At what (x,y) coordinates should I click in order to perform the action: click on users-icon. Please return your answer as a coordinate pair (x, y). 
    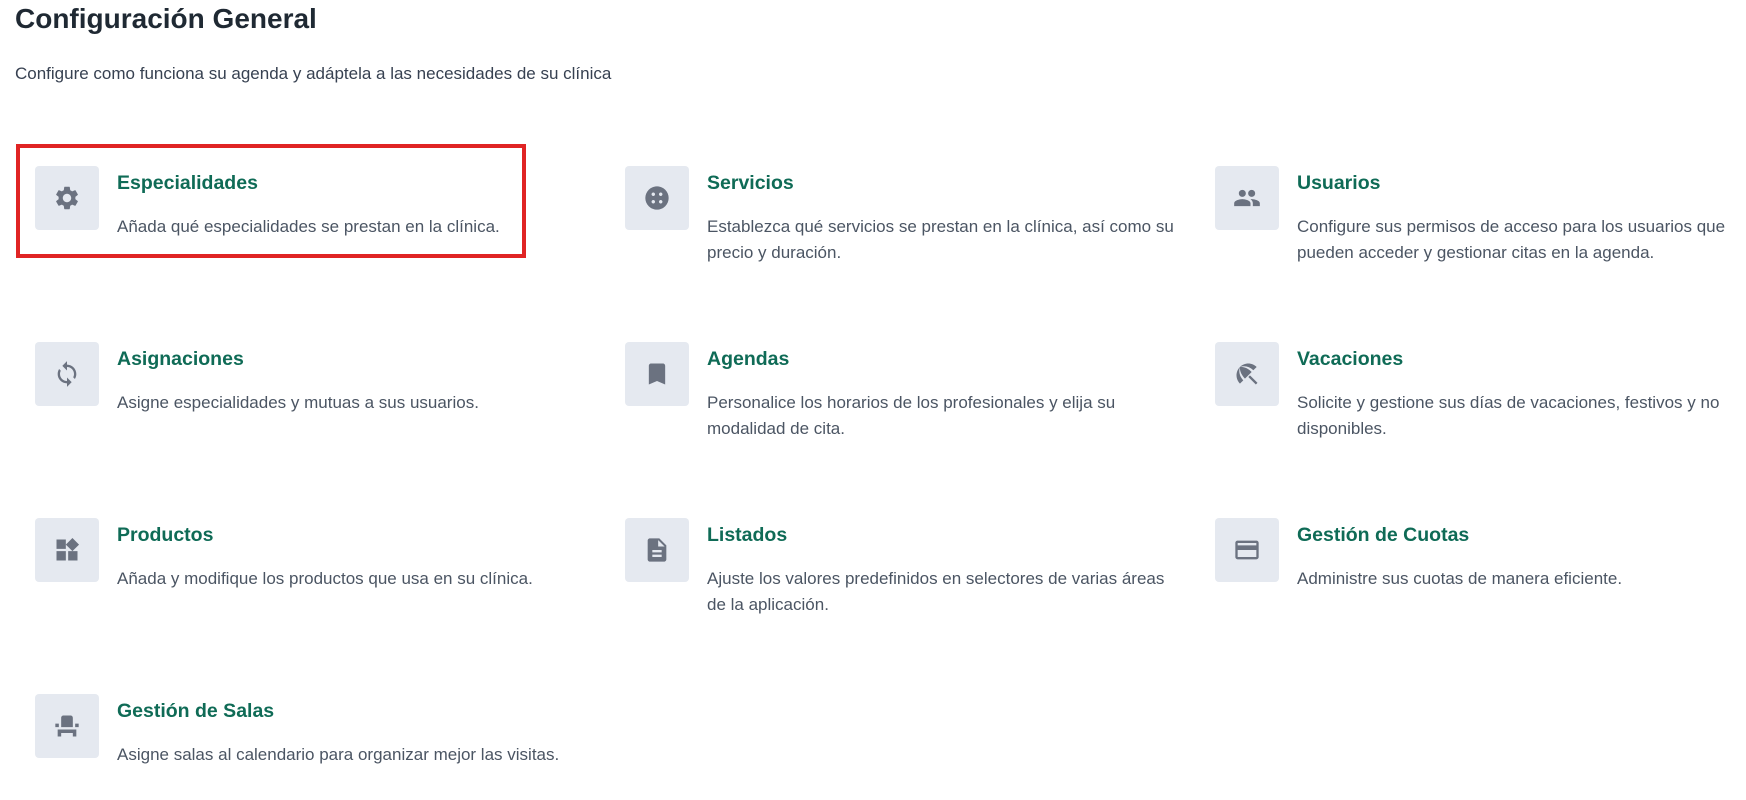
    Looking at the image, I should click on (1247, 198).